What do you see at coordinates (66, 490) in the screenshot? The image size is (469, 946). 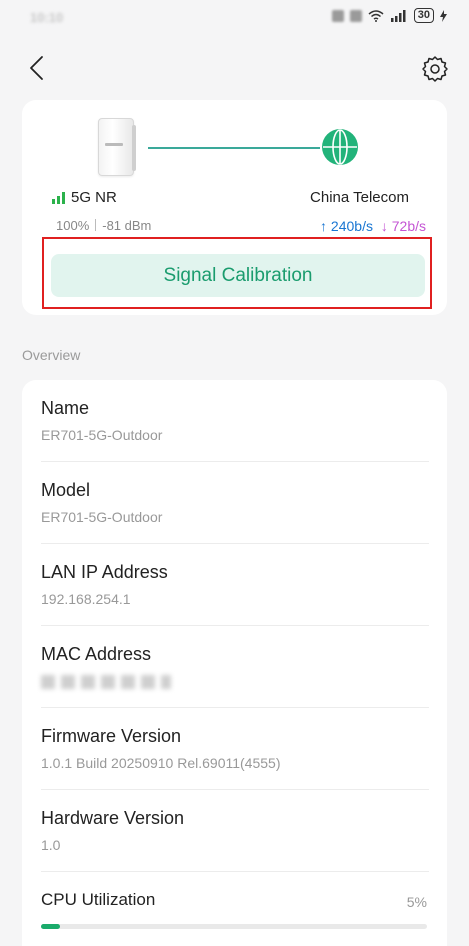 I see `info-label: Model` at bounding box center [66, 490].